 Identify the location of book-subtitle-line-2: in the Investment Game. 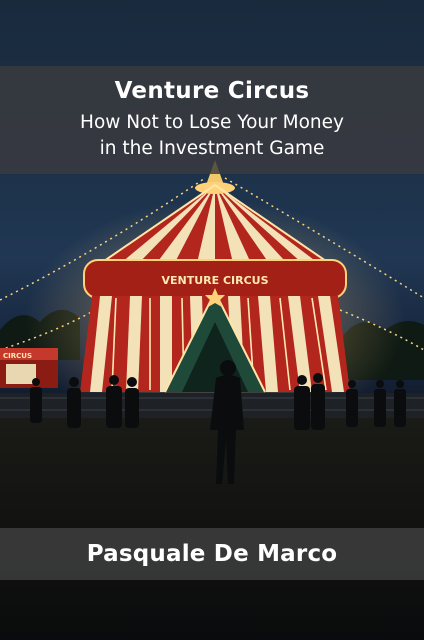
(212, 148).